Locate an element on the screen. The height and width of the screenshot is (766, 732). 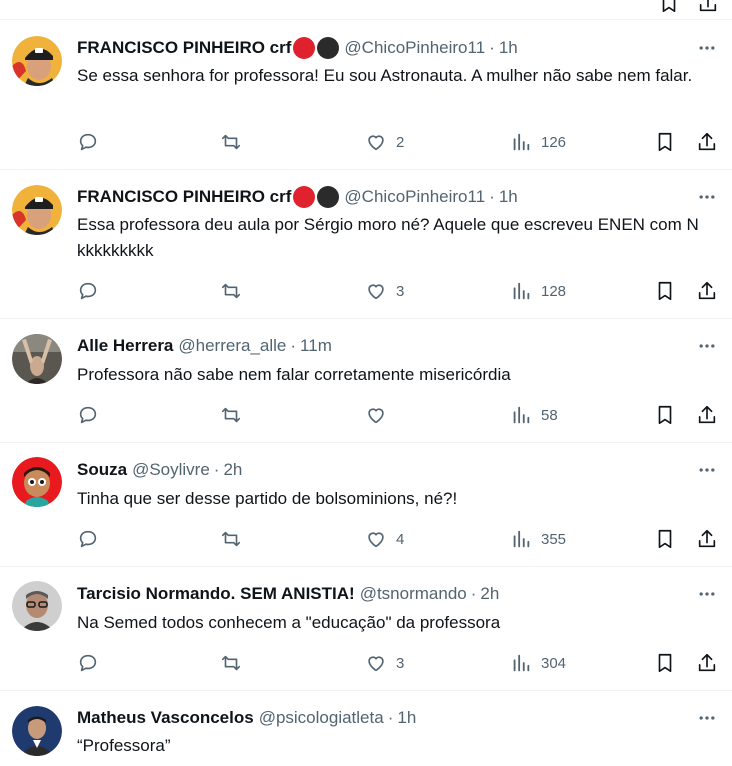
like-button is located at coordinates (380, 415).